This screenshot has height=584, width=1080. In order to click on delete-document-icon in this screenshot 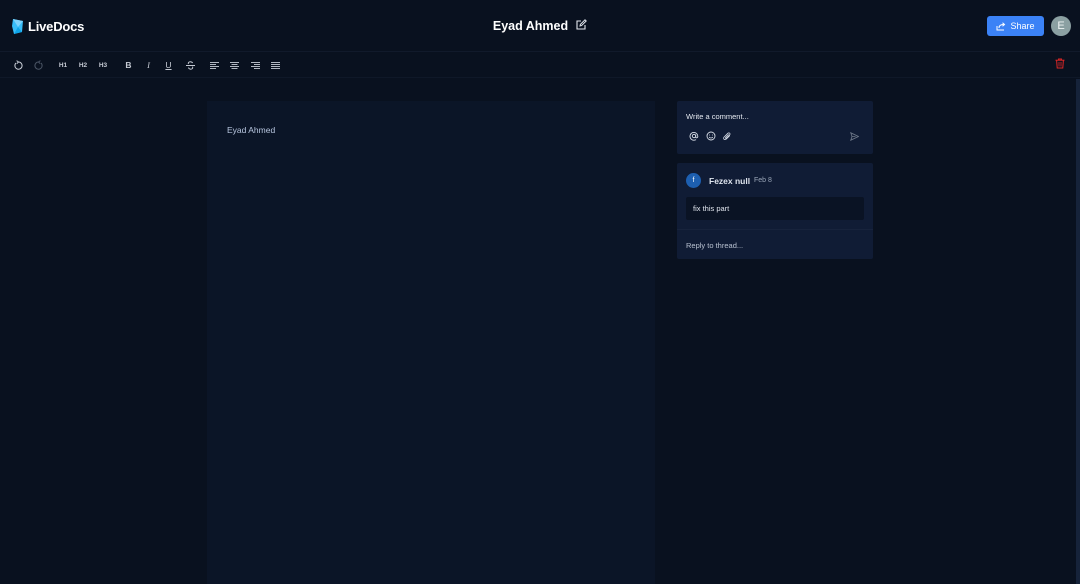, I will do `click(1060, 63)`.